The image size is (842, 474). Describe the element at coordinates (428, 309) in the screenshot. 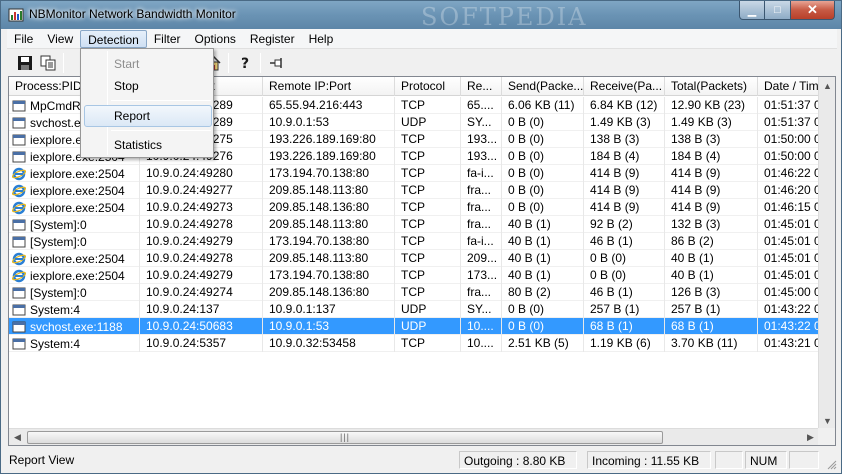

I see `cell-protocol: UDP` at that location.